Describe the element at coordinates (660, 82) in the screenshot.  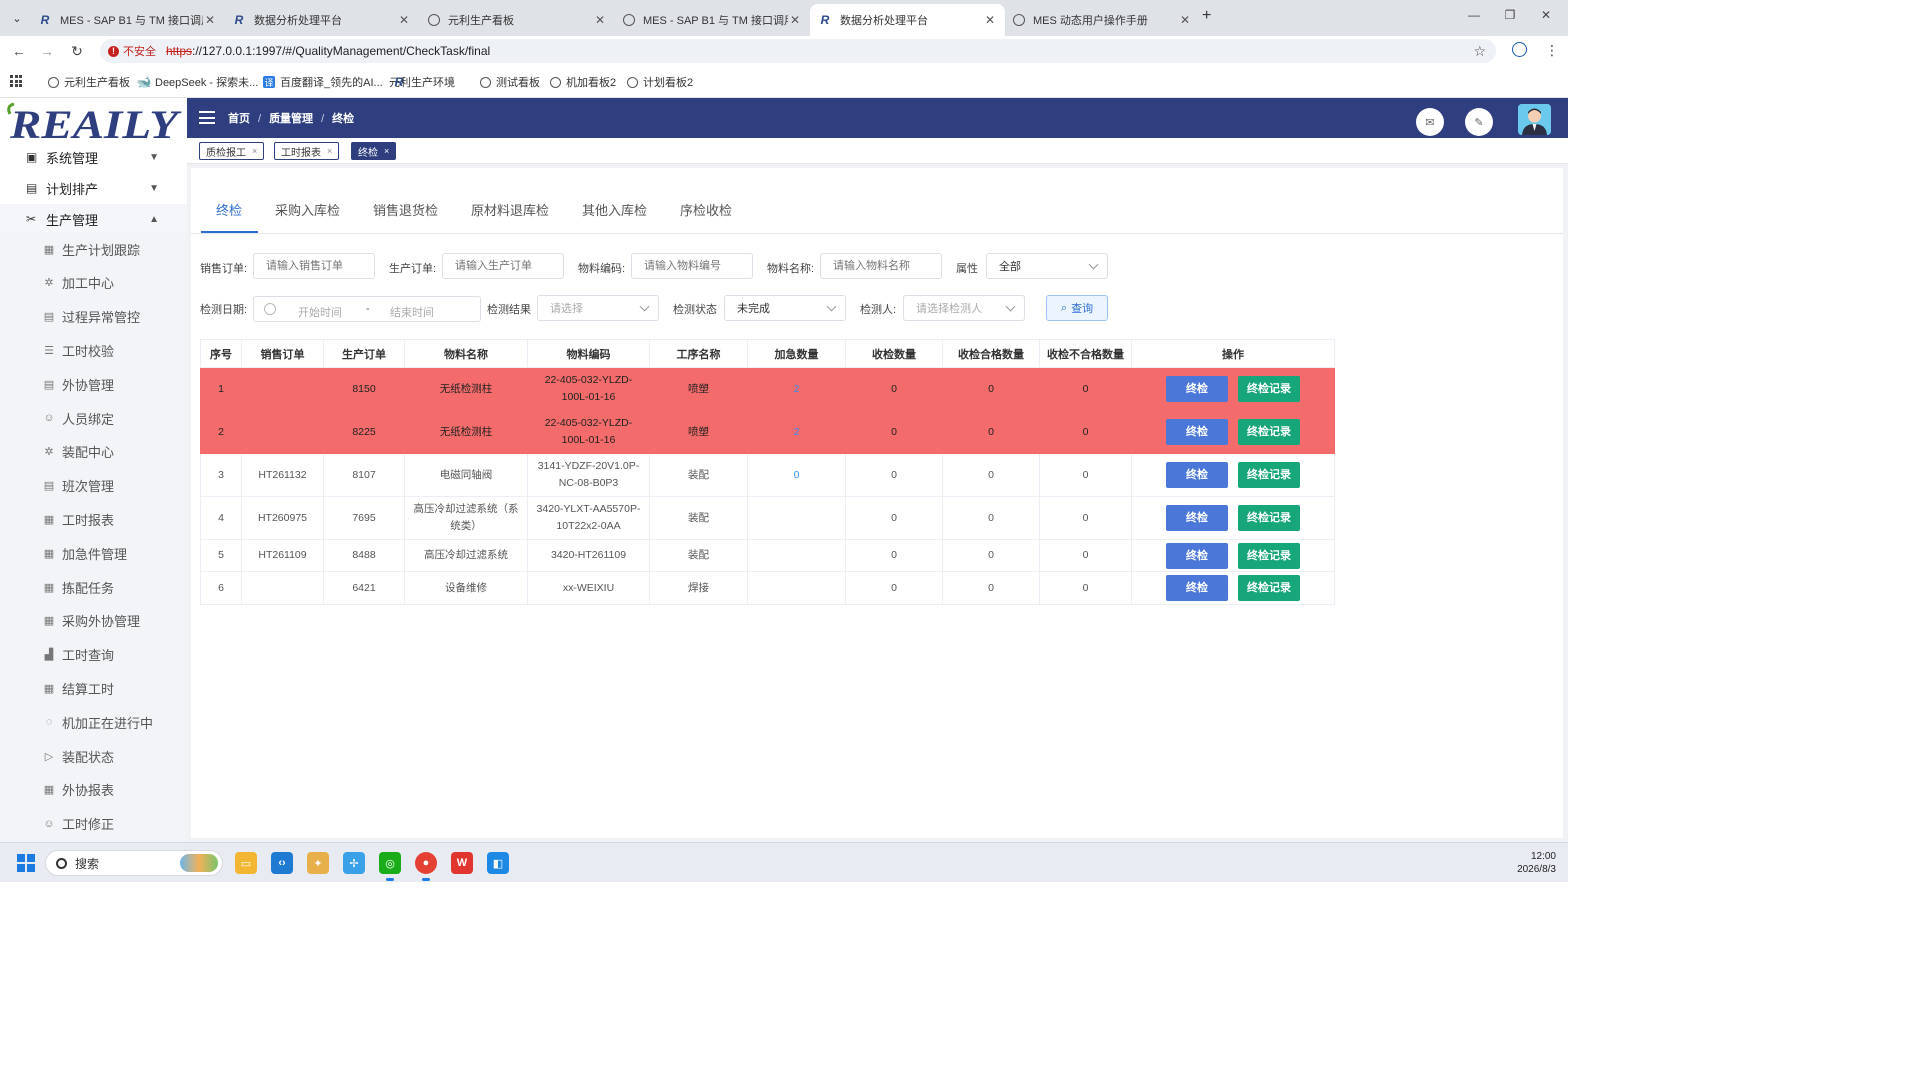
I see `bookmark-item: 计划看板2` at that location.